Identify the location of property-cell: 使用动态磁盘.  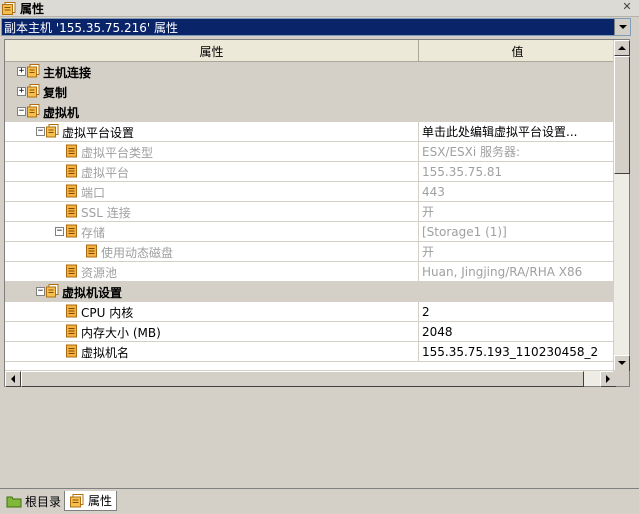
(212, 251).